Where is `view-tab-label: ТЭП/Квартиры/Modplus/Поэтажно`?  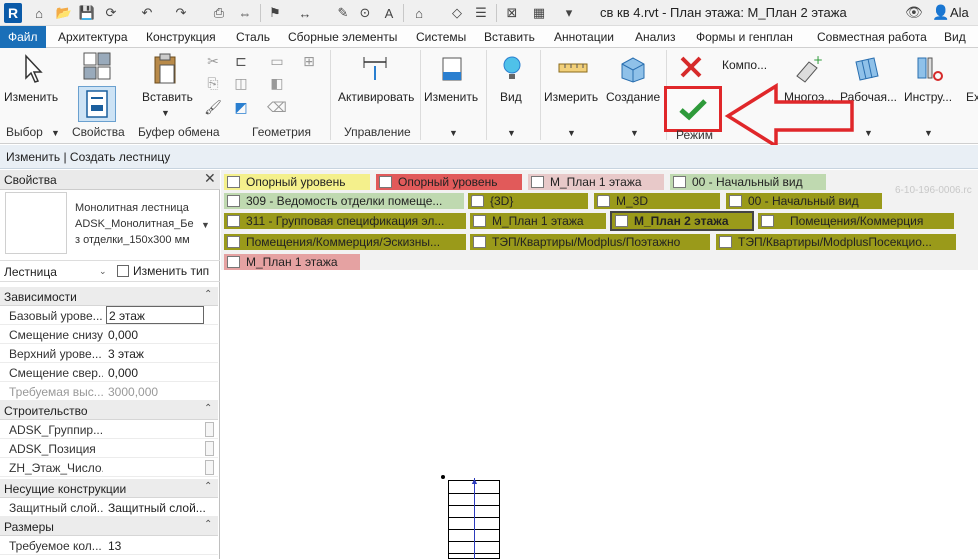 view-tab-label: ТЭП/Квартиры/Modplus/Поэтажно is located at coordinates (586, 242).